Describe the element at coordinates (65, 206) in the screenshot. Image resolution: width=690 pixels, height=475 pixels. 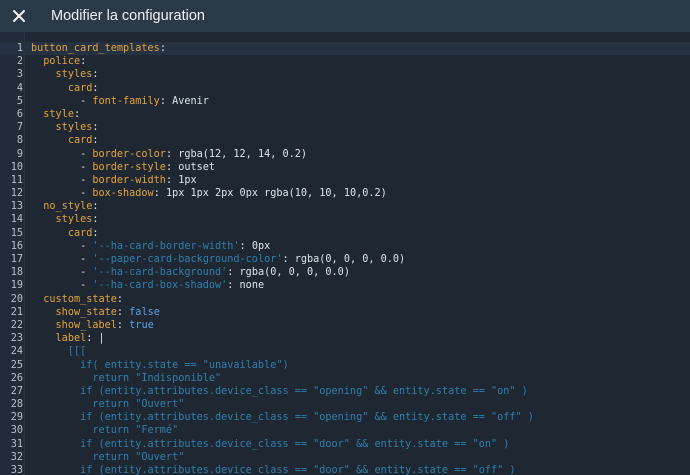
I see `code-text: no_style:` at that location.